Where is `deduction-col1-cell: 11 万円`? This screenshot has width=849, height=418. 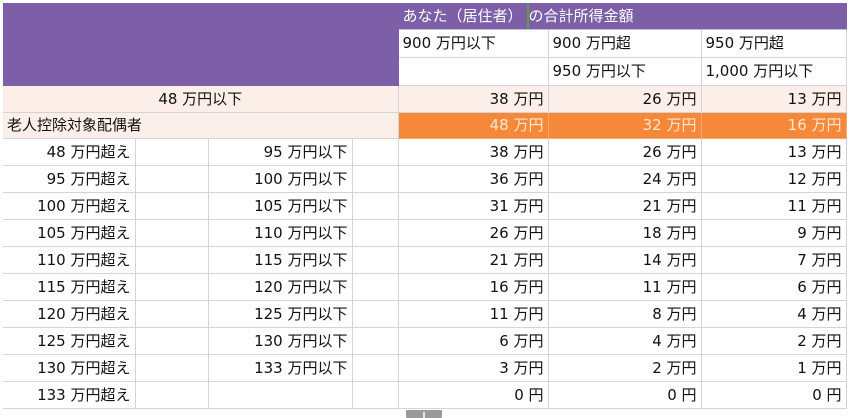 deduction-col1-cell: 11 万円 is located at coordinates (473, 314).